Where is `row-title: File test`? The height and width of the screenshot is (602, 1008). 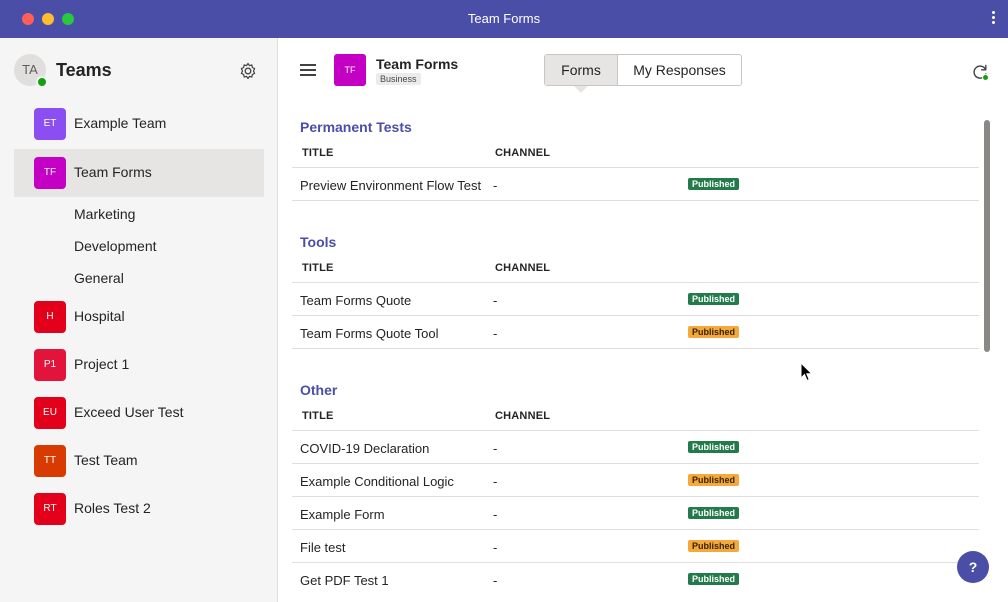
row-title: File test is located at coordinates (323, 547).